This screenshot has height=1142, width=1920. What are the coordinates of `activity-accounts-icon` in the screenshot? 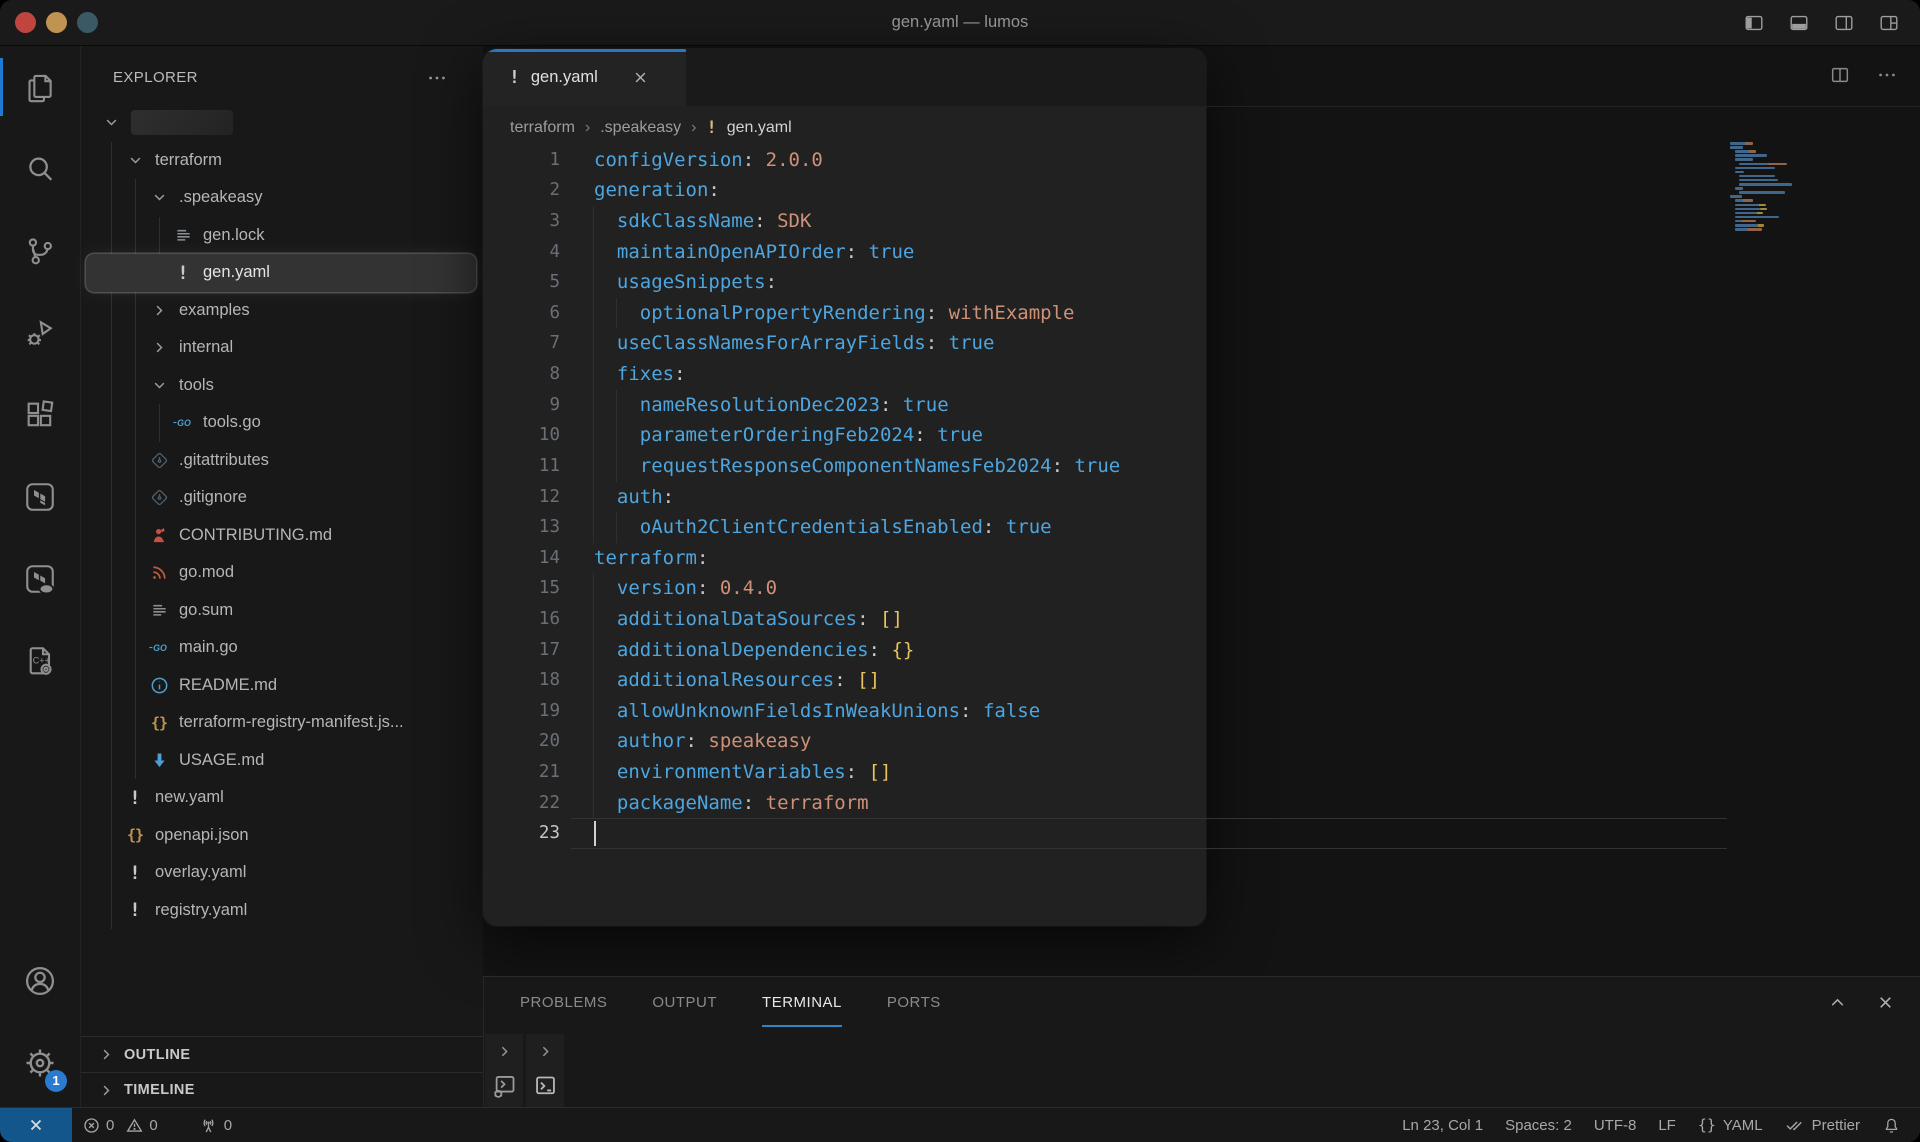 It's located at (40, 981).